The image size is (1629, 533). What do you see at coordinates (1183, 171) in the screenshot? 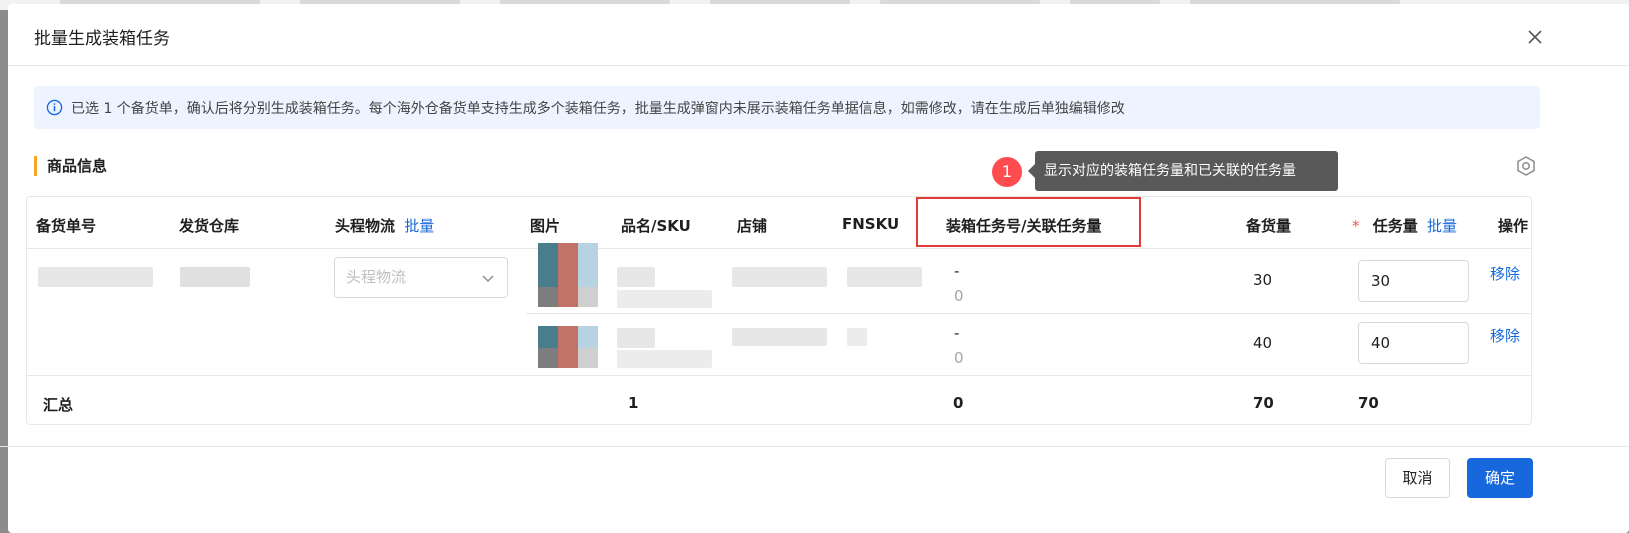
I see `annotation-tooltip: 显示对应的装箱任务量和已关联的任务量` at bounding box center [1183, 171].